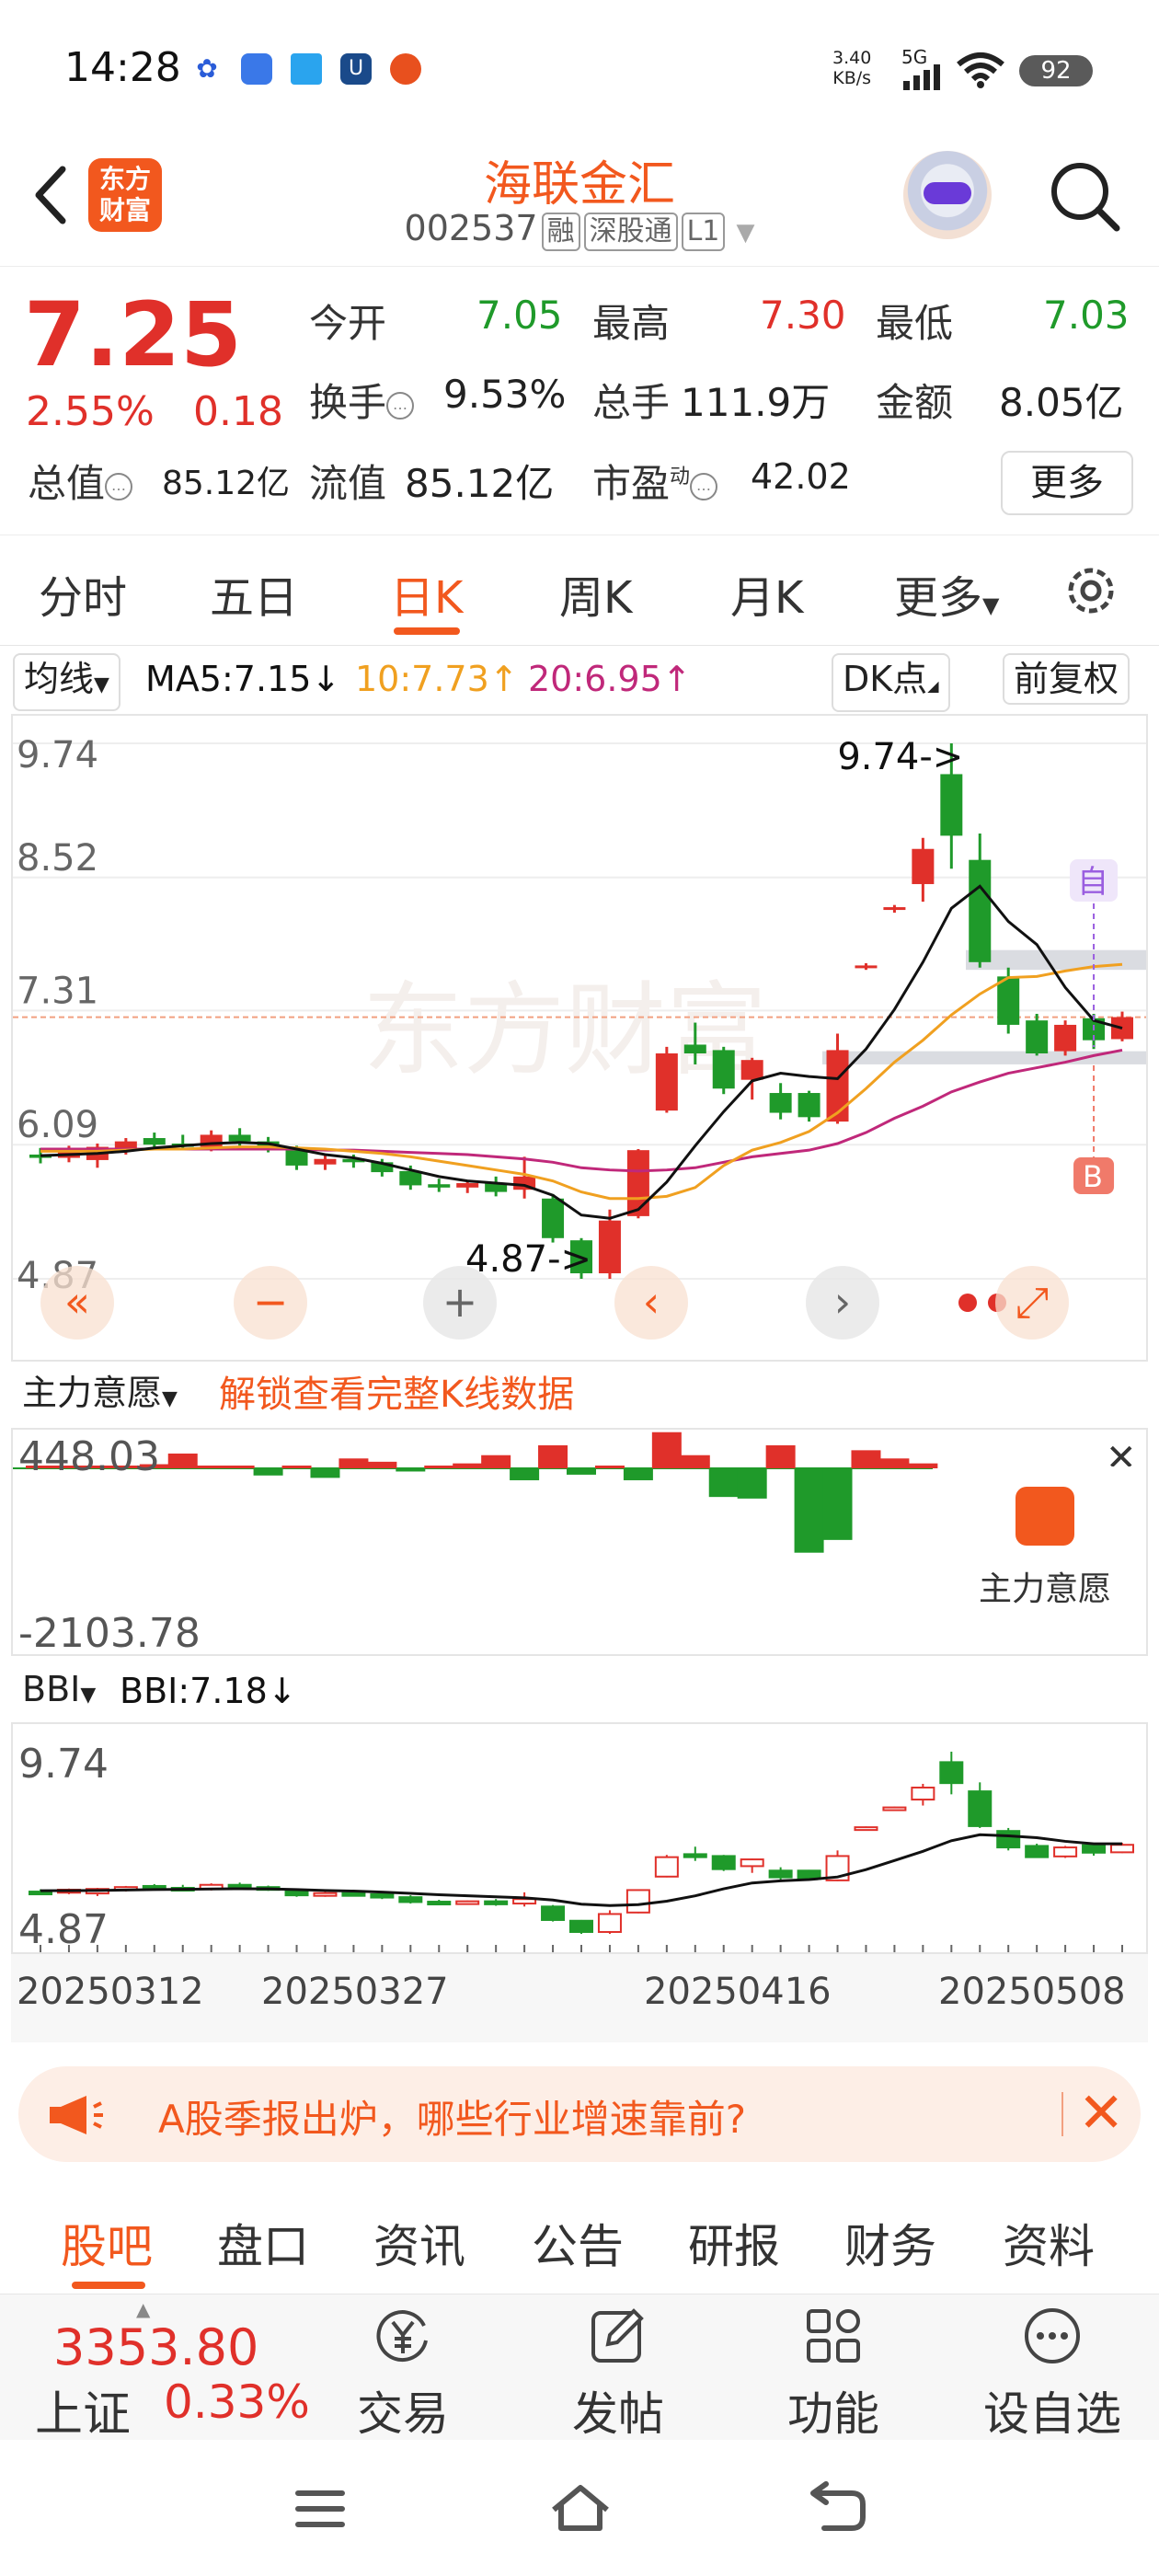  What do you see at coordinates (801, 476) in the screenshot?
I see `pe-value: 42.02` at bounding box center [801, 476].